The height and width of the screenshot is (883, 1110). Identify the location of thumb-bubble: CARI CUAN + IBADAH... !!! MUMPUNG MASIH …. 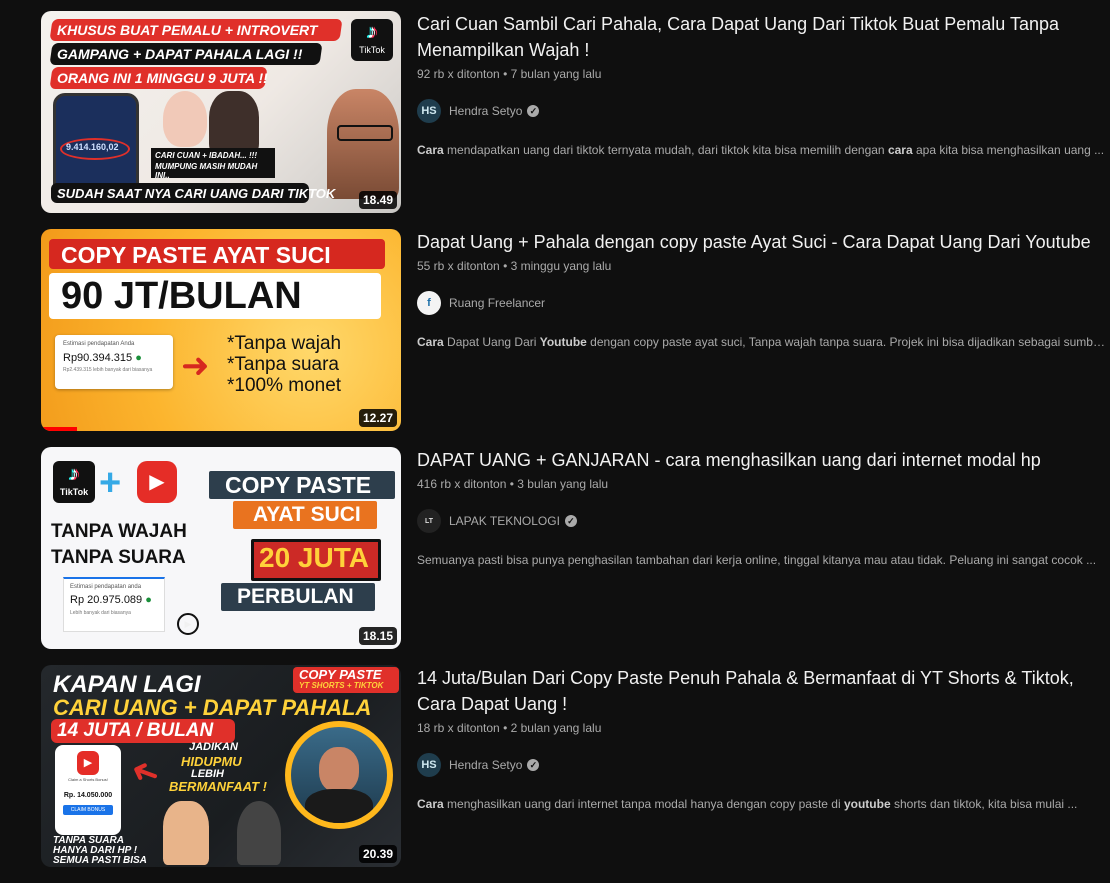
(213, 164).